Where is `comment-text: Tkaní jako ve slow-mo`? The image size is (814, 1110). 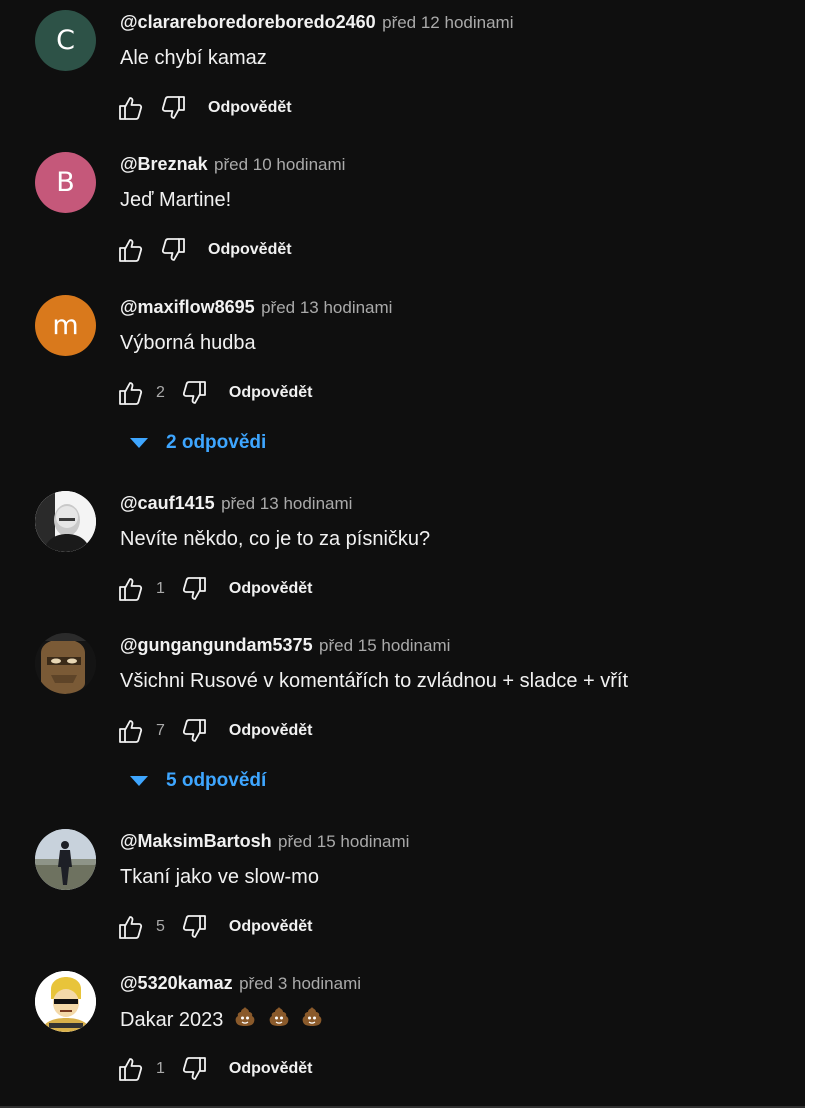 comment-text: Tkaní jako ve slow-mo is located at coordinates (219, 877).